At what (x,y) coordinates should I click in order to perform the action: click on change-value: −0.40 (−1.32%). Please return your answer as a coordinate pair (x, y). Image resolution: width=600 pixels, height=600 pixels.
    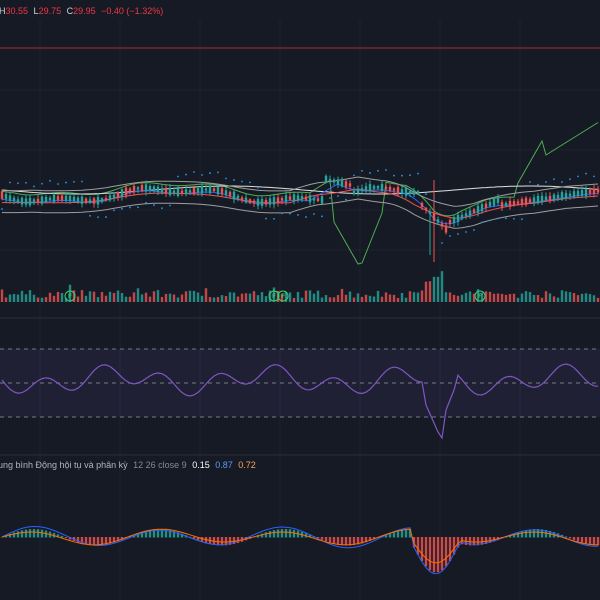
    Looking at the image, I should click on (132, 11).